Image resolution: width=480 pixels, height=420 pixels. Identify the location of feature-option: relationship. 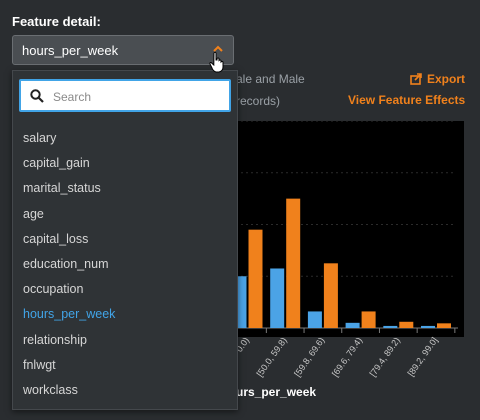
(125, 340).